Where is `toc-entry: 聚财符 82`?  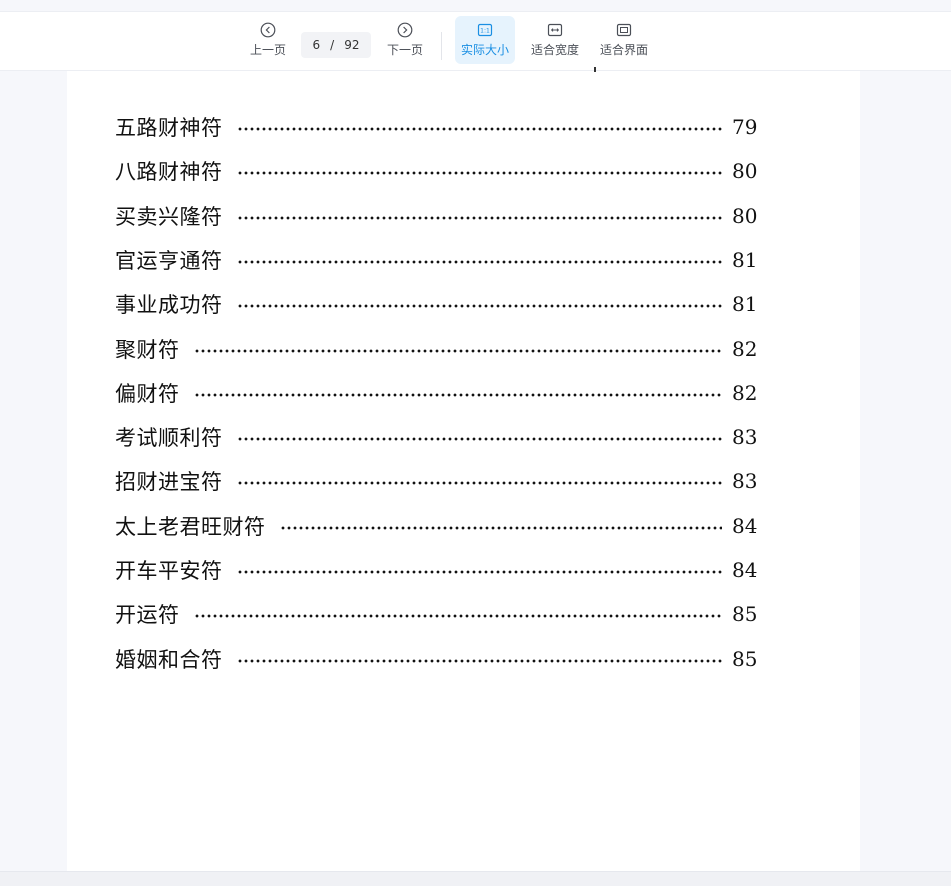 toc-entry: 聚财符 82 is located at coordinates (437, 349).